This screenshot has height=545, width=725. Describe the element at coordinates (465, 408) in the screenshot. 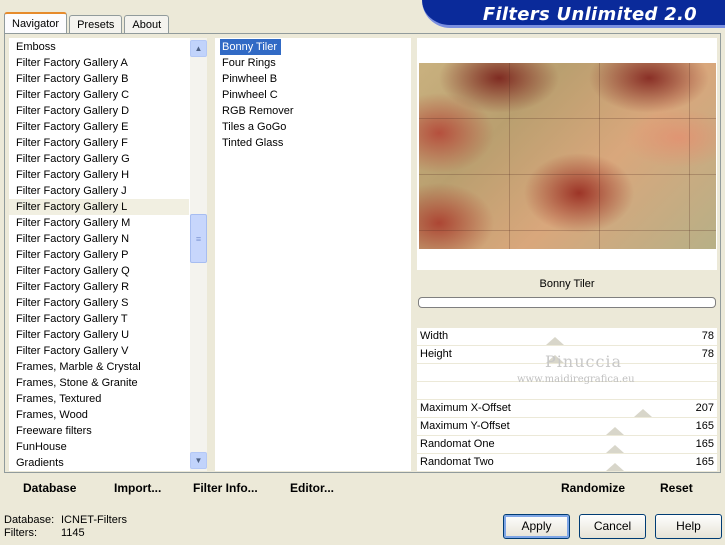

I see `param-label: Maximum X-Offset` at that location.